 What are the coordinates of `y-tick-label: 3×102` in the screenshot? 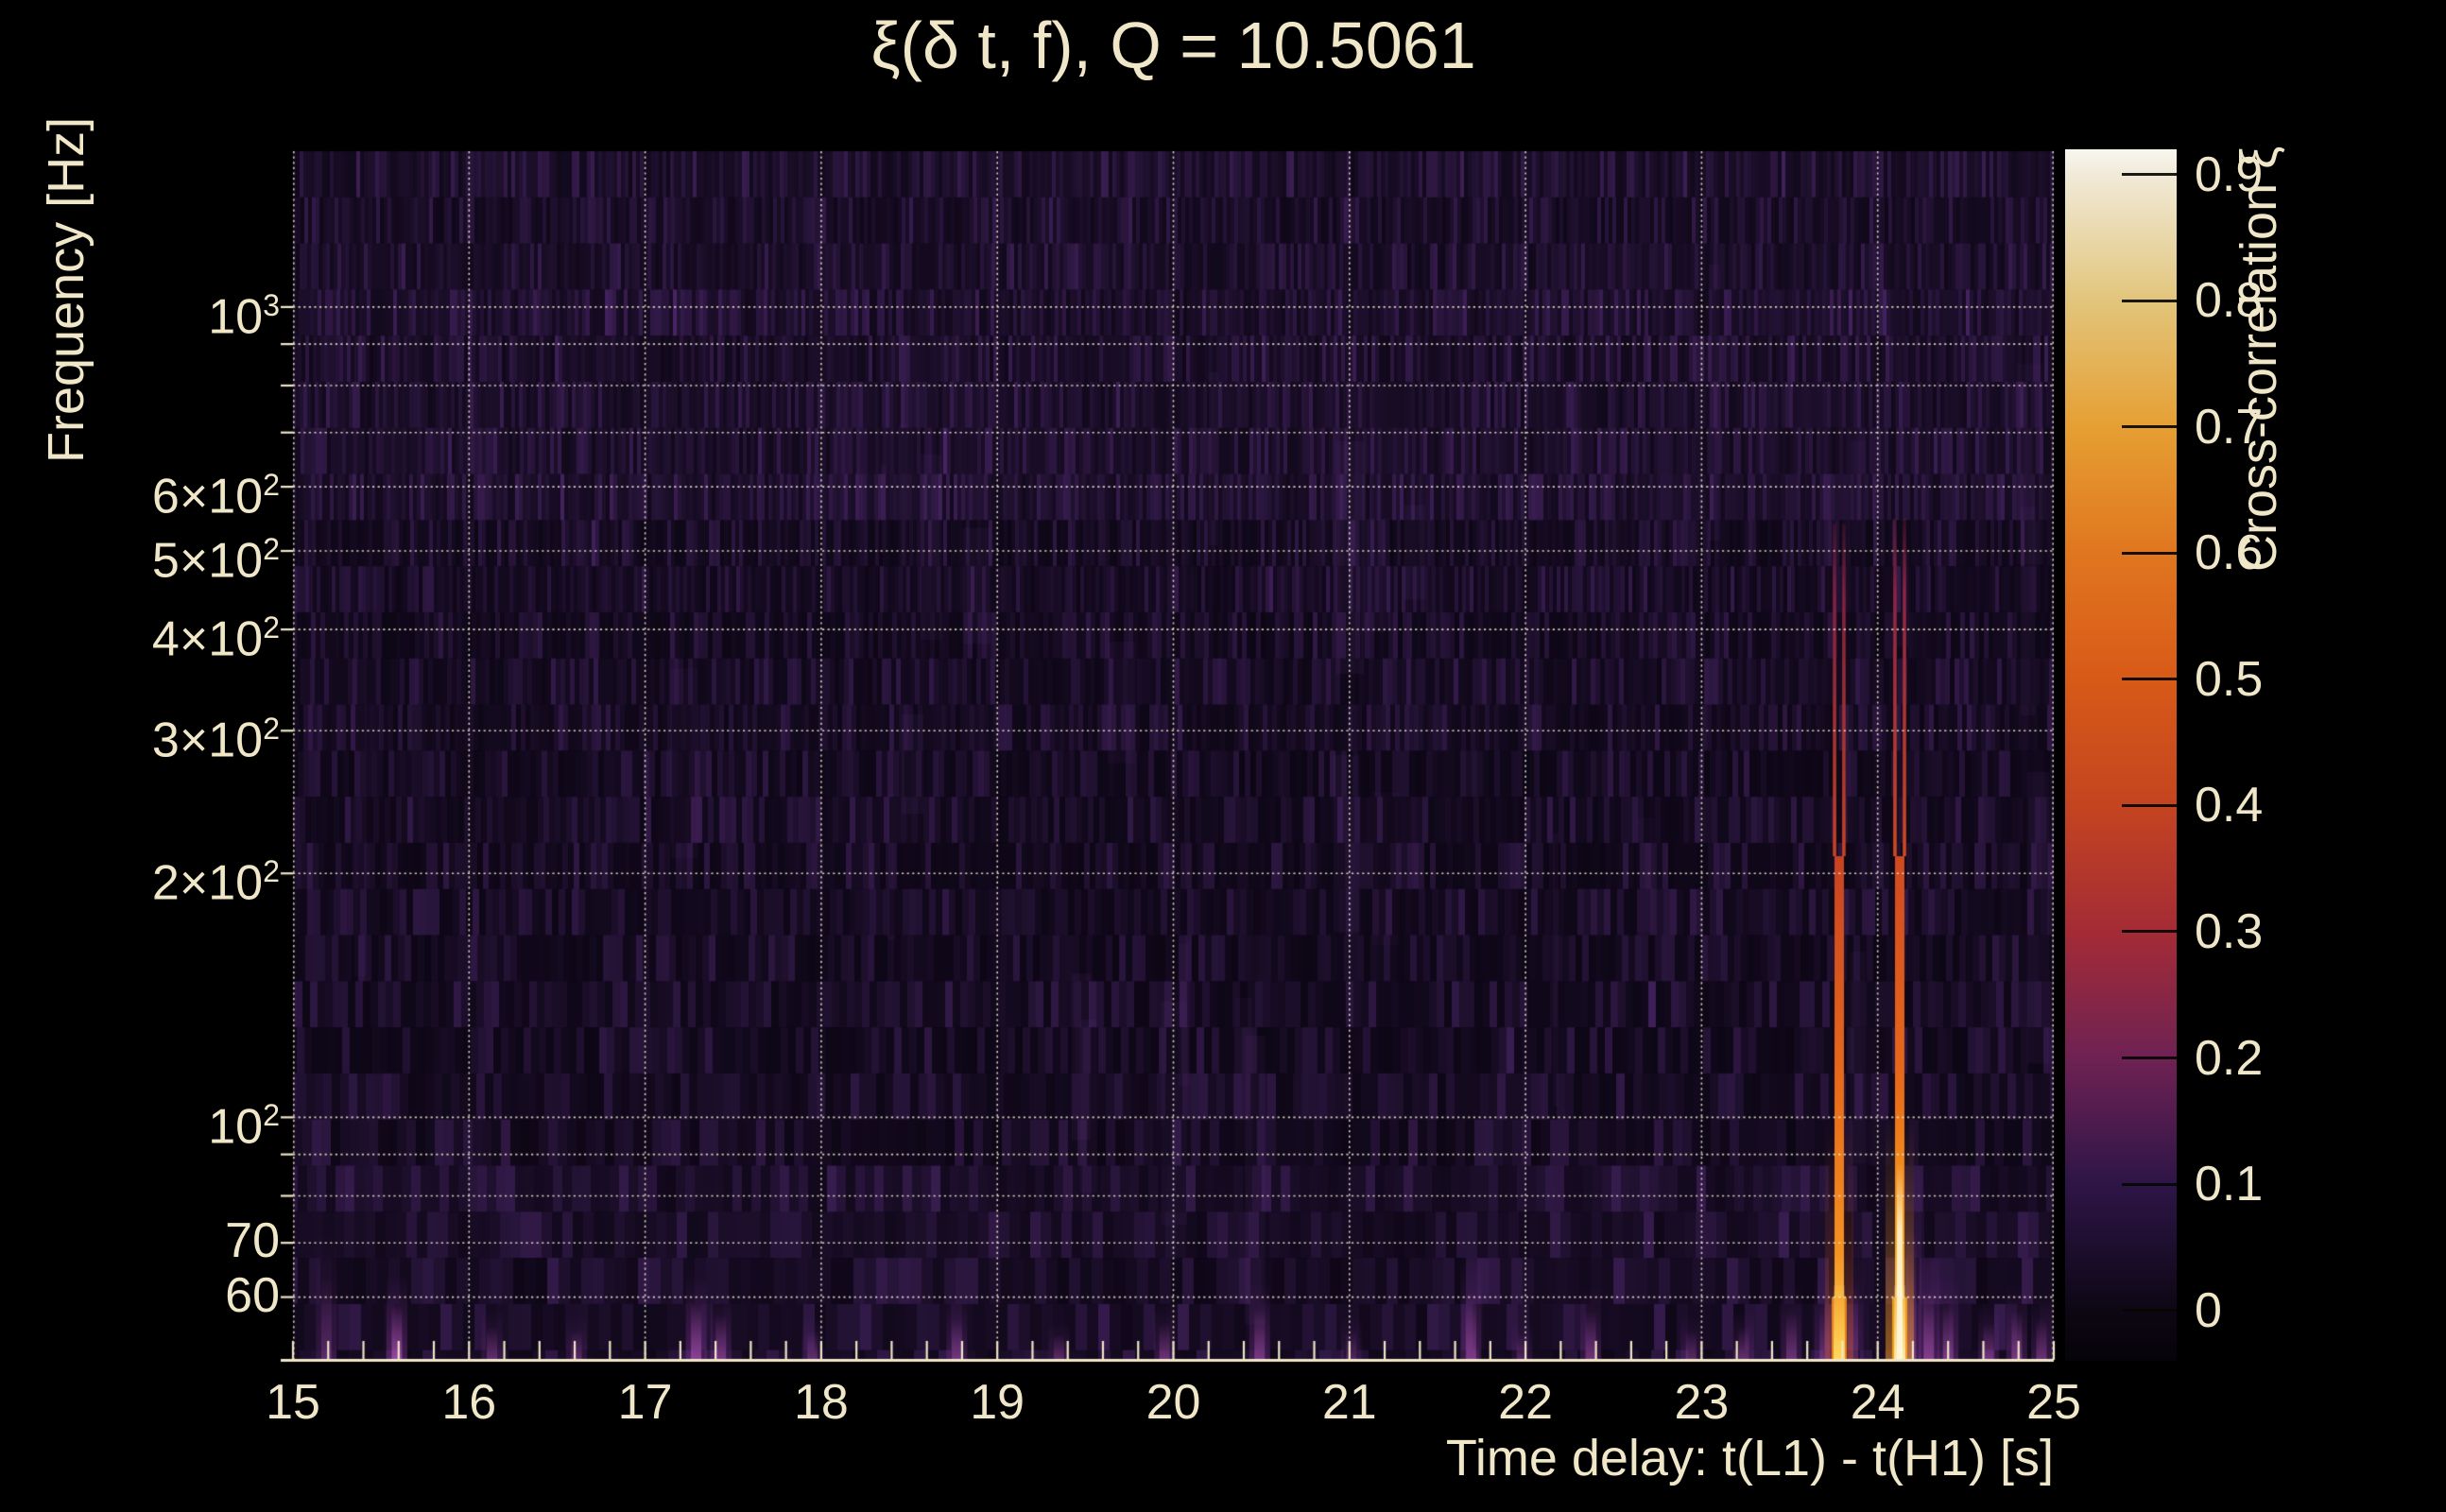 It's located at (215, 740).